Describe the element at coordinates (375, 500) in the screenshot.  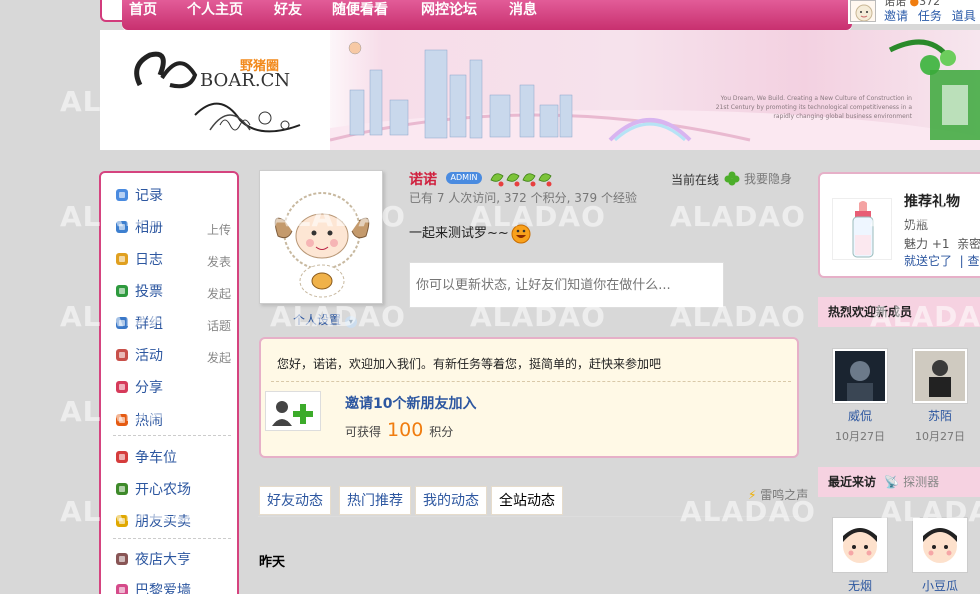
I see `tab-hot: 热门推荐` at that location.